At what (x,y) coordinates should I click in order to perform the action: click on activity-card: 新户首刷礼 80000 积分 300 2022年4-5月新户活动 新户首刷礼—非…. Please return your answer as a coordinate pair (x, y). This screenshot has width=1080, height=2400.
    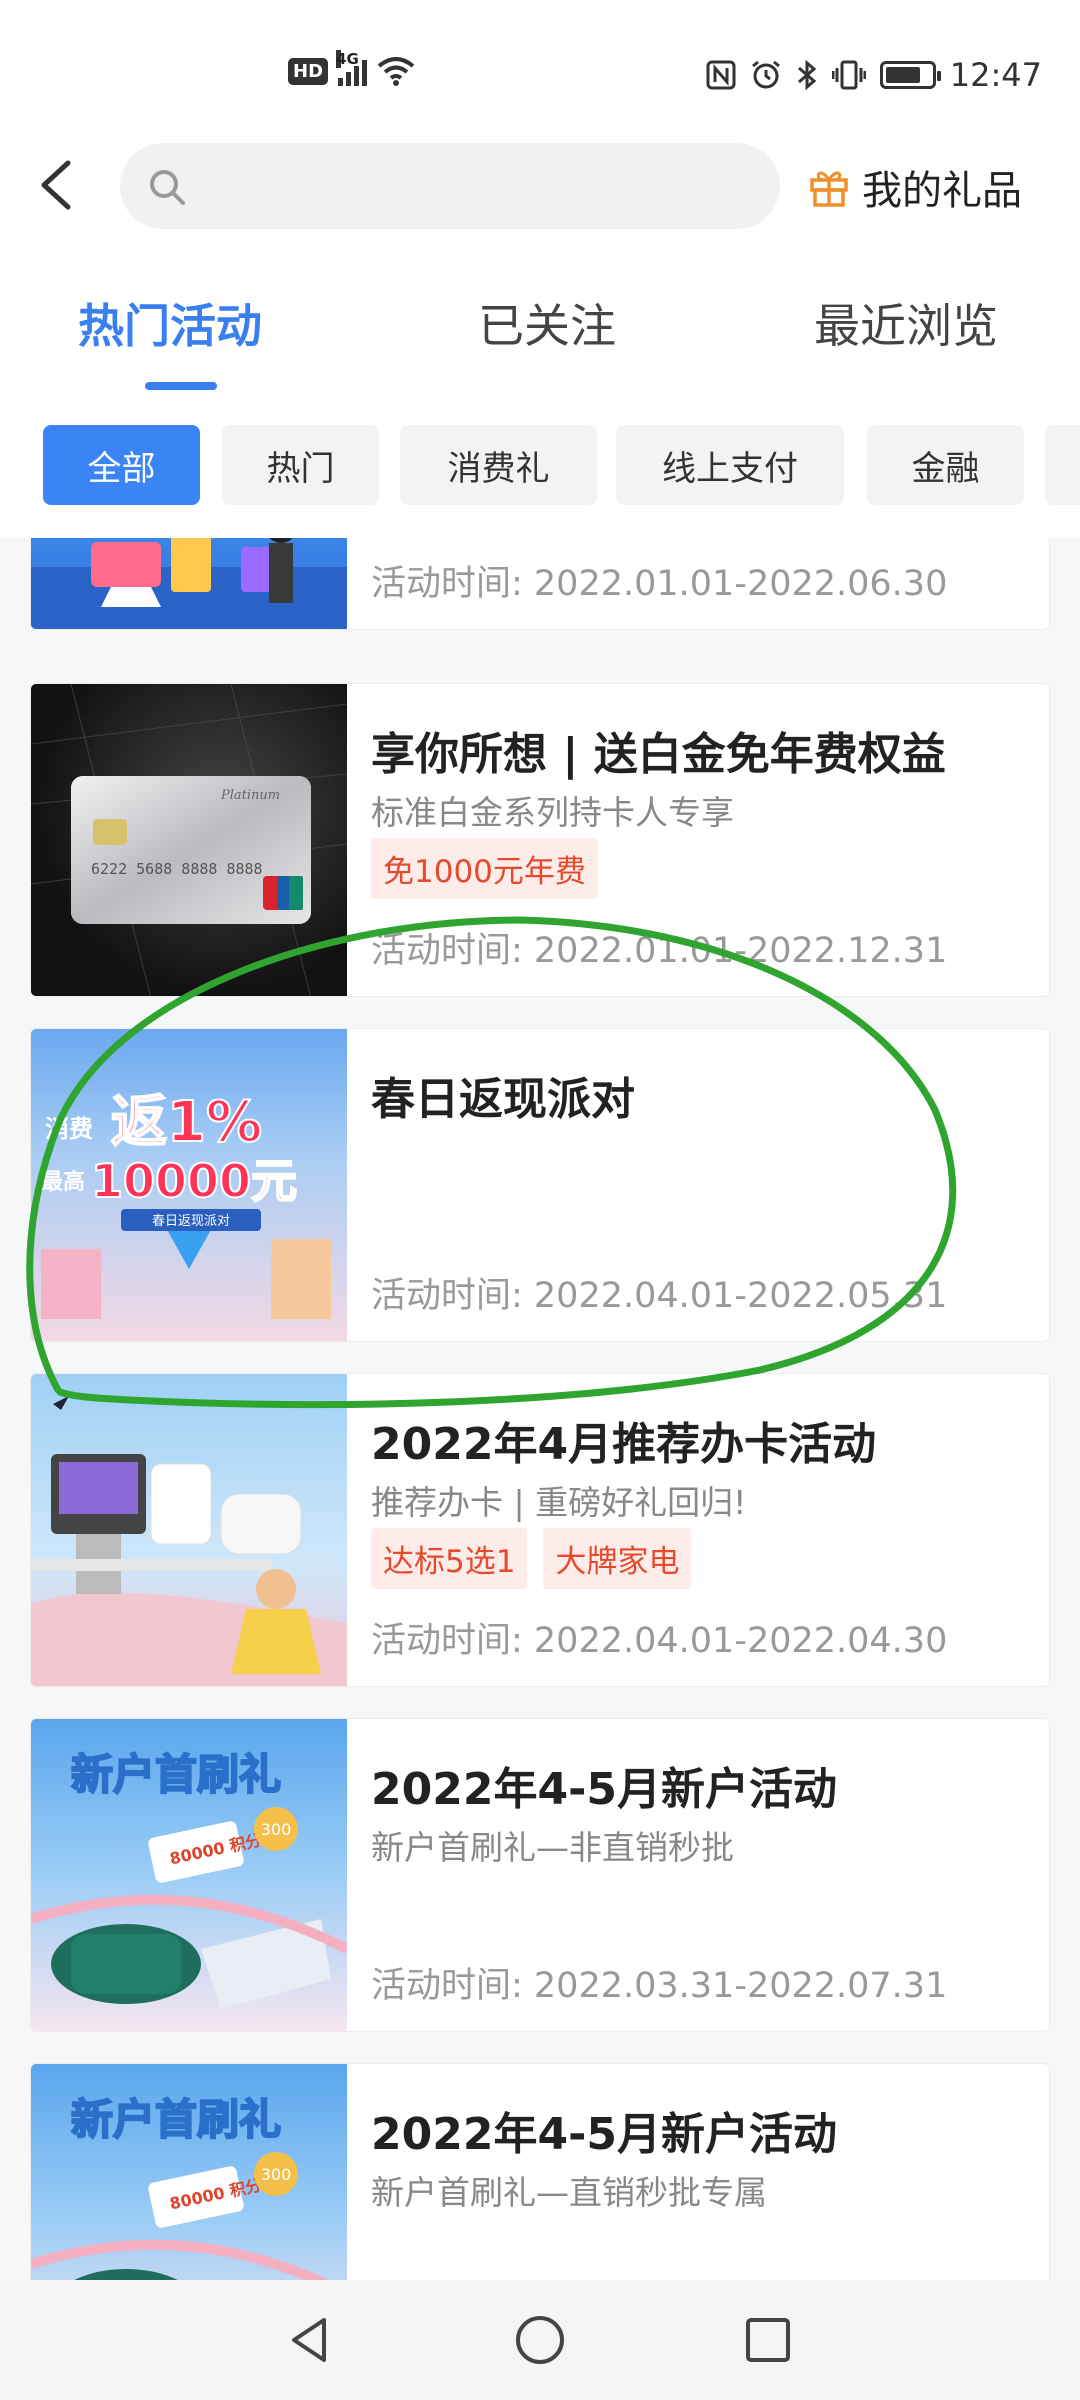
    Looking at the image, I should click on (540, 1875).